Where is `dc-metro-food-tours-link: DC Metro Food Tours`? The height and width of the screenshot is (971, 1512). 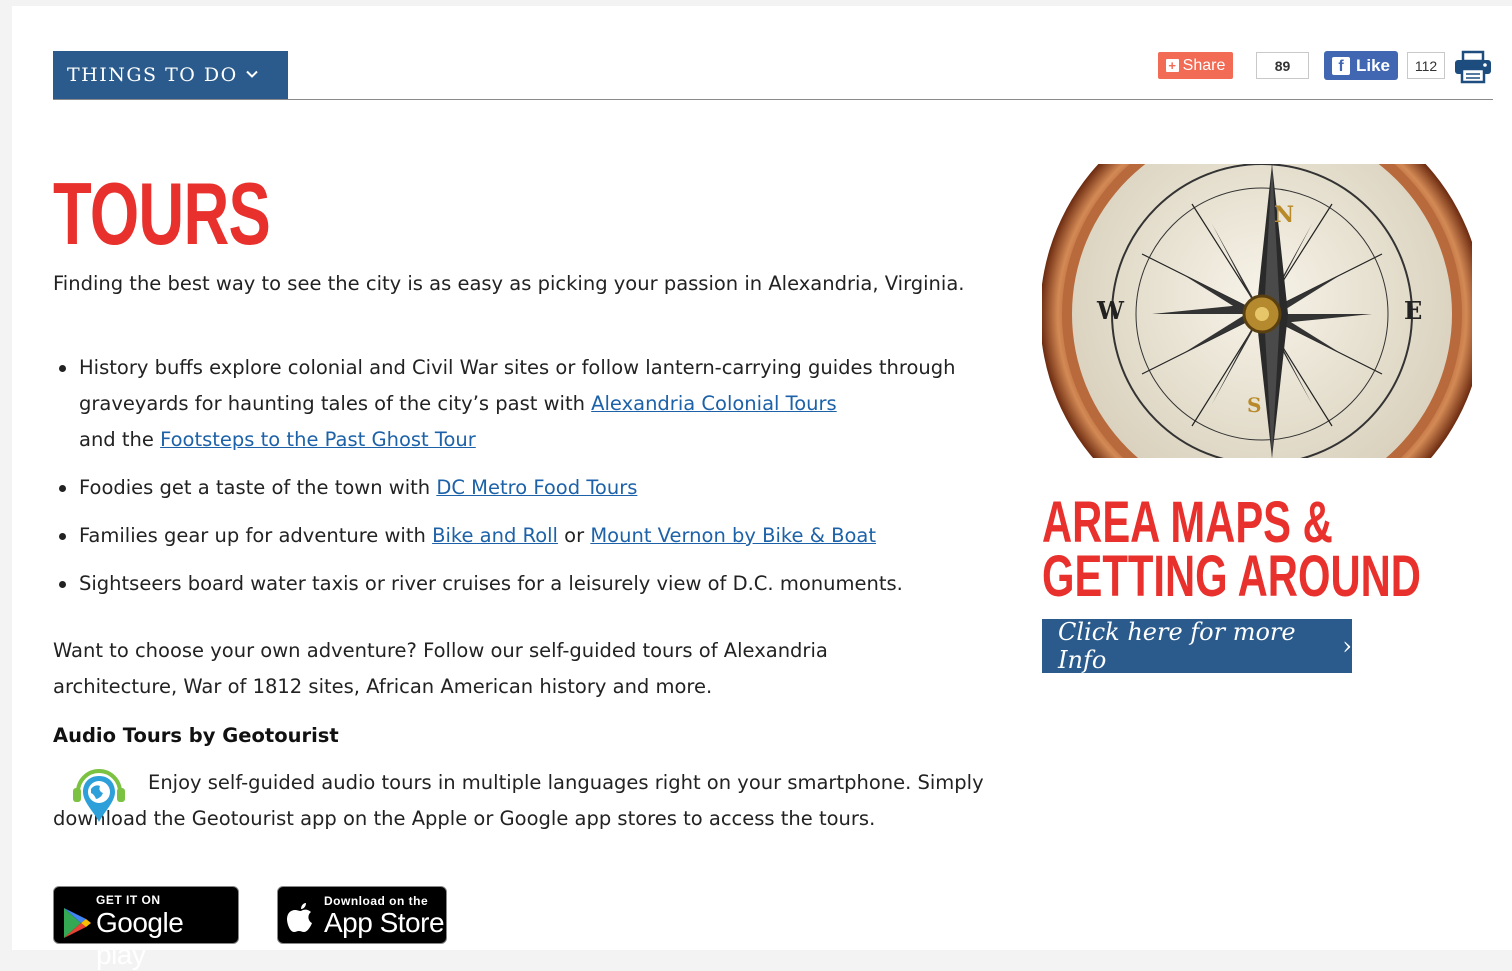
dc-metro-food-tours-link: DC Metro Food Tours is located at coordinates (536, 487).